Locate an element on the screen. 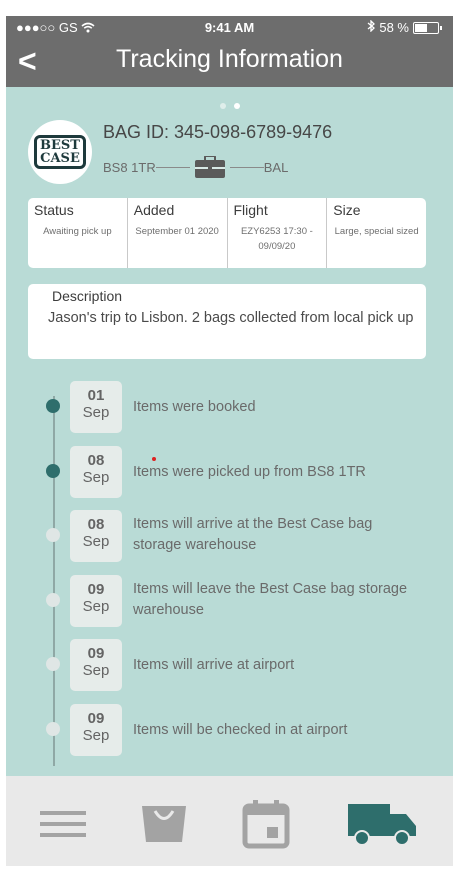 Image resolution: width=465 pixels, height=879 pixels. status-column: Status Awaiting pick up is located at coordinates (78, 233).